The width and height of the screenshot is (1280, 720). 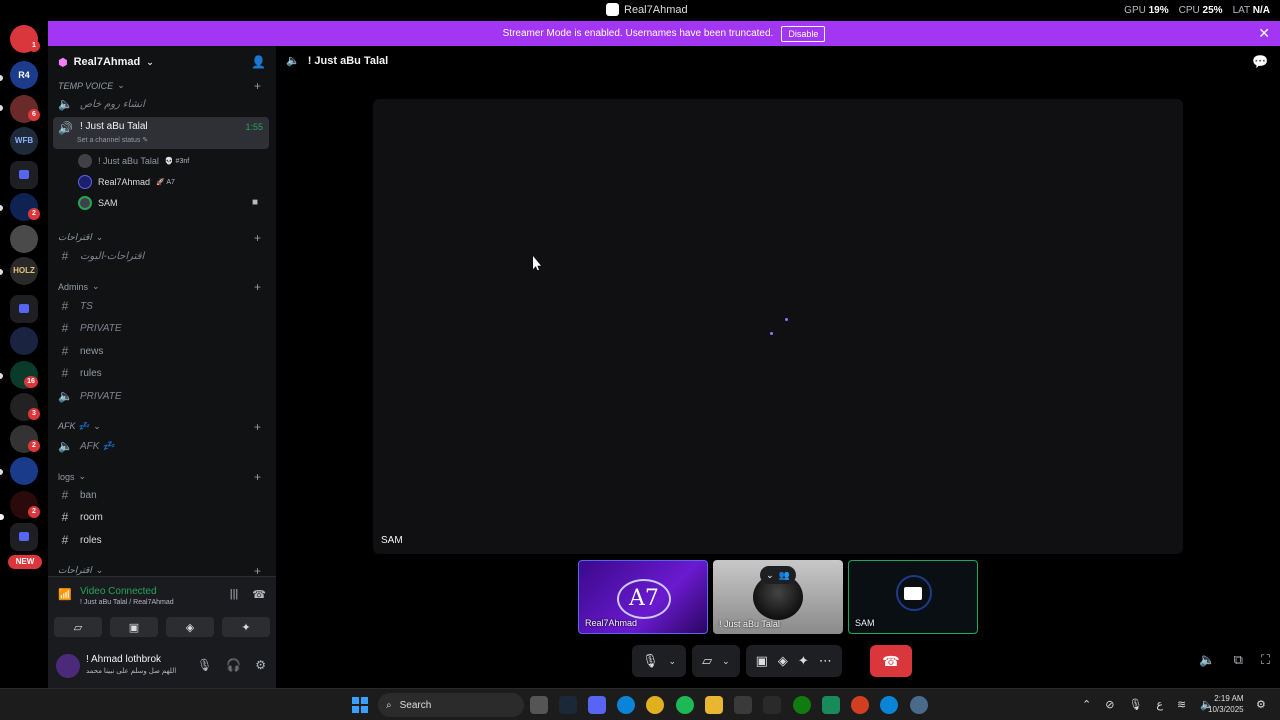 I want to click on channel-afk: 🔈 AFK 💤, so click(x=163, y=446).